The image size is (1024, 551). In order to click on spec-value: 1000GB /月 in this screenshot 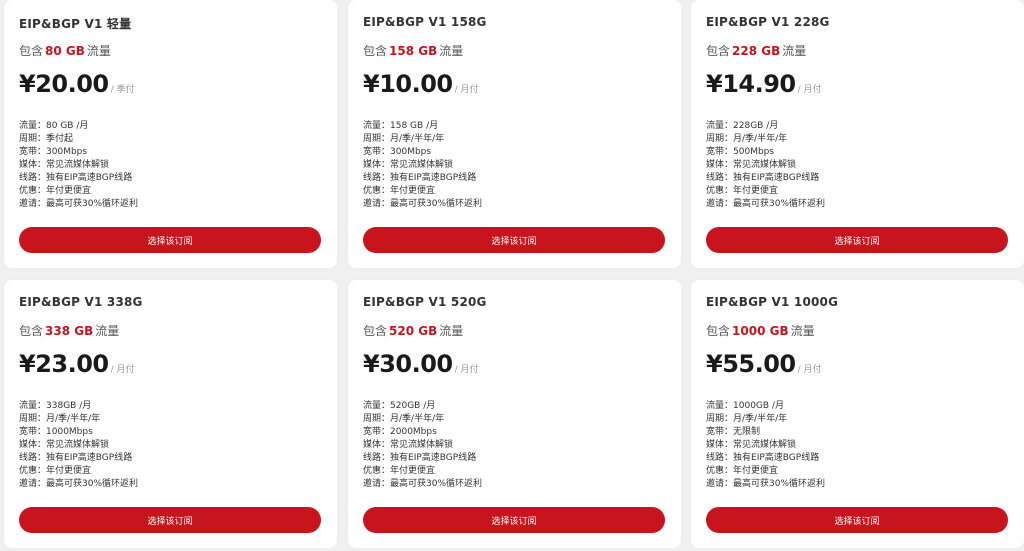, I will do `click(758, 406)`.